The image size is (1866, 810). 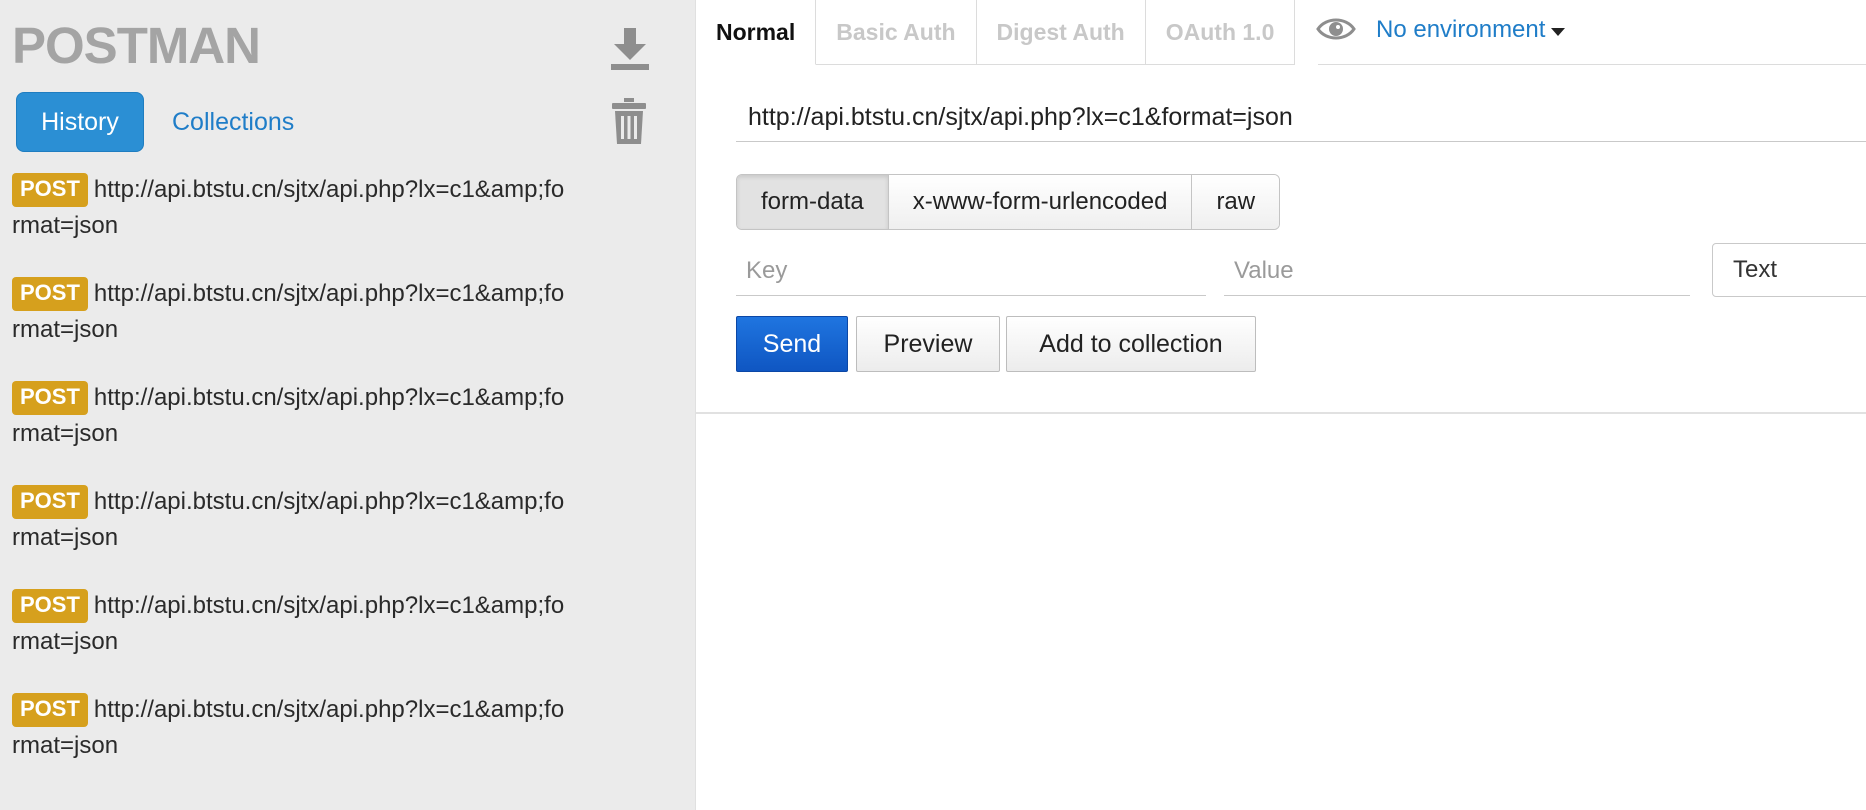 I want to click on tab-digest-auth: Digest Auth, so click(x=1061, y=32).